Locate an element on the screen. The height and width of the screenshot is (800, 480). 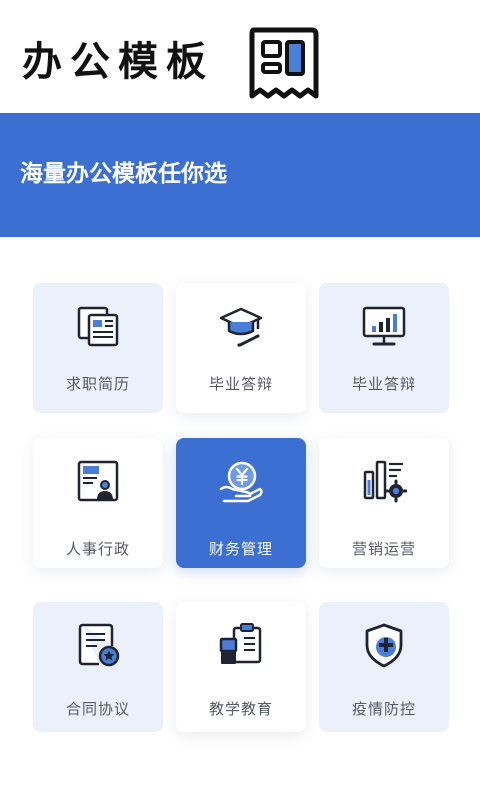
presentation-chart-icon is located at coordinates (384, 326).